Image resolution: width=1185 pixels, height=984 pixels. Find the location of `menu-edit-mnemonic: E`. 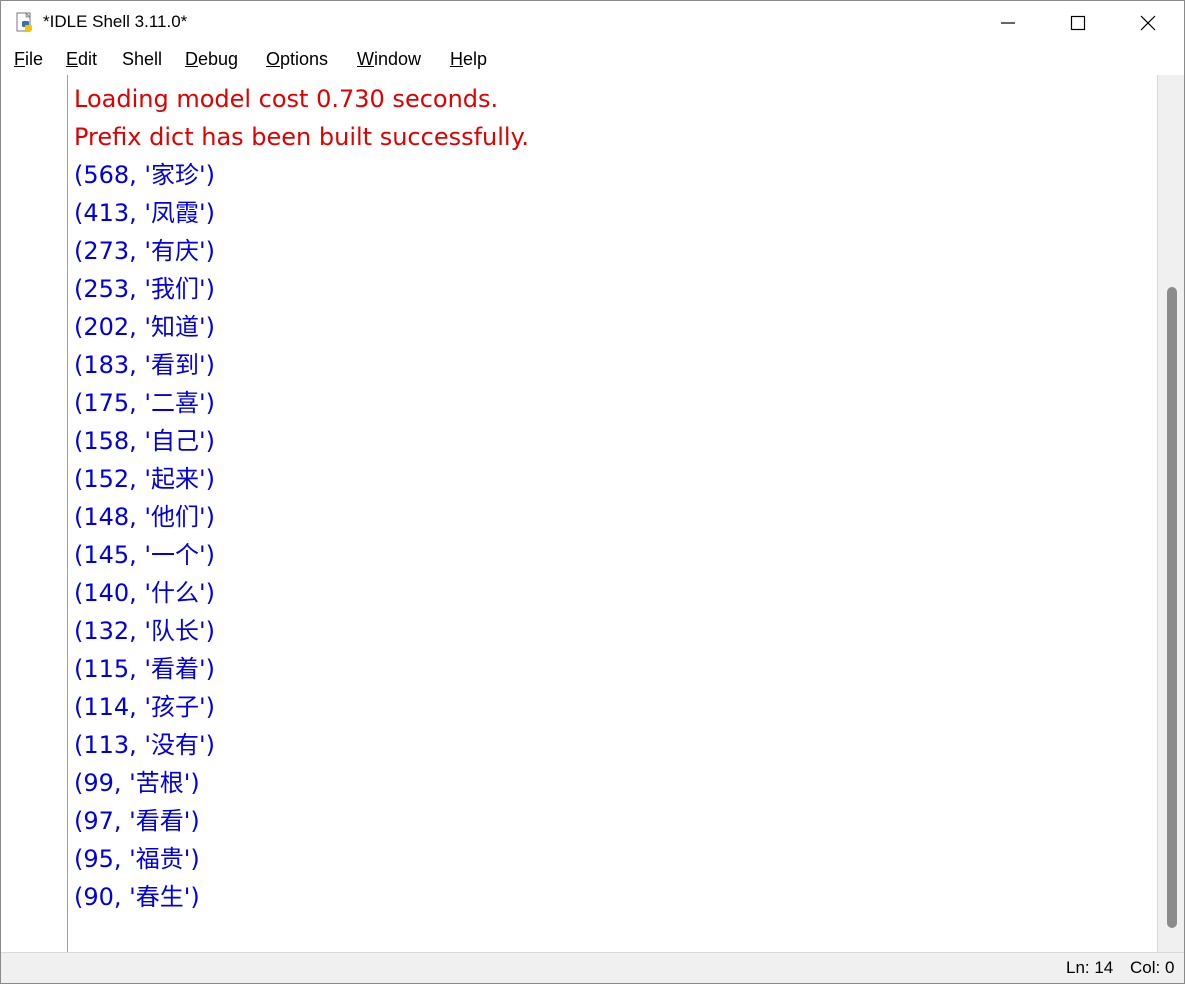

menu-edit-mnemonic: E is located at coordinates (72, 59).